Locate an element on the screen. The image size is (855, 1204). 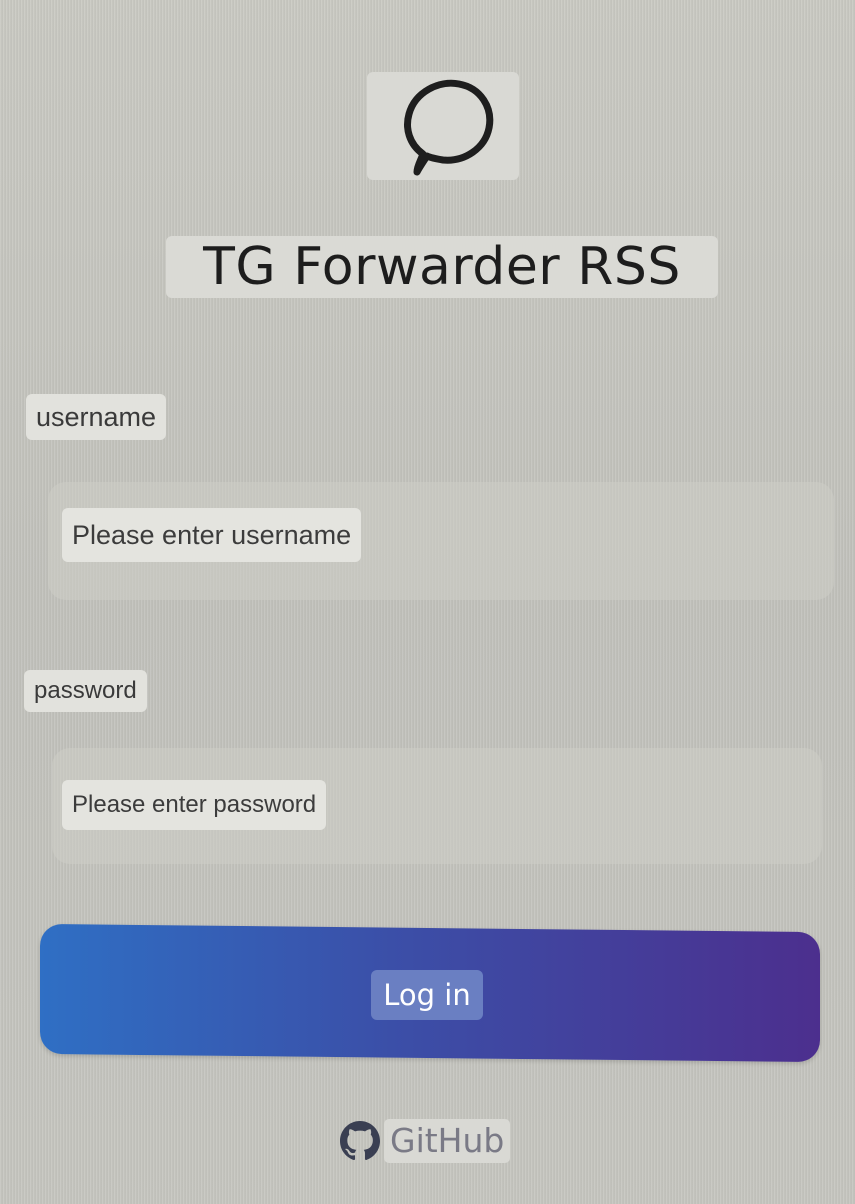
password-label: password is located at coordinates (85, 691).